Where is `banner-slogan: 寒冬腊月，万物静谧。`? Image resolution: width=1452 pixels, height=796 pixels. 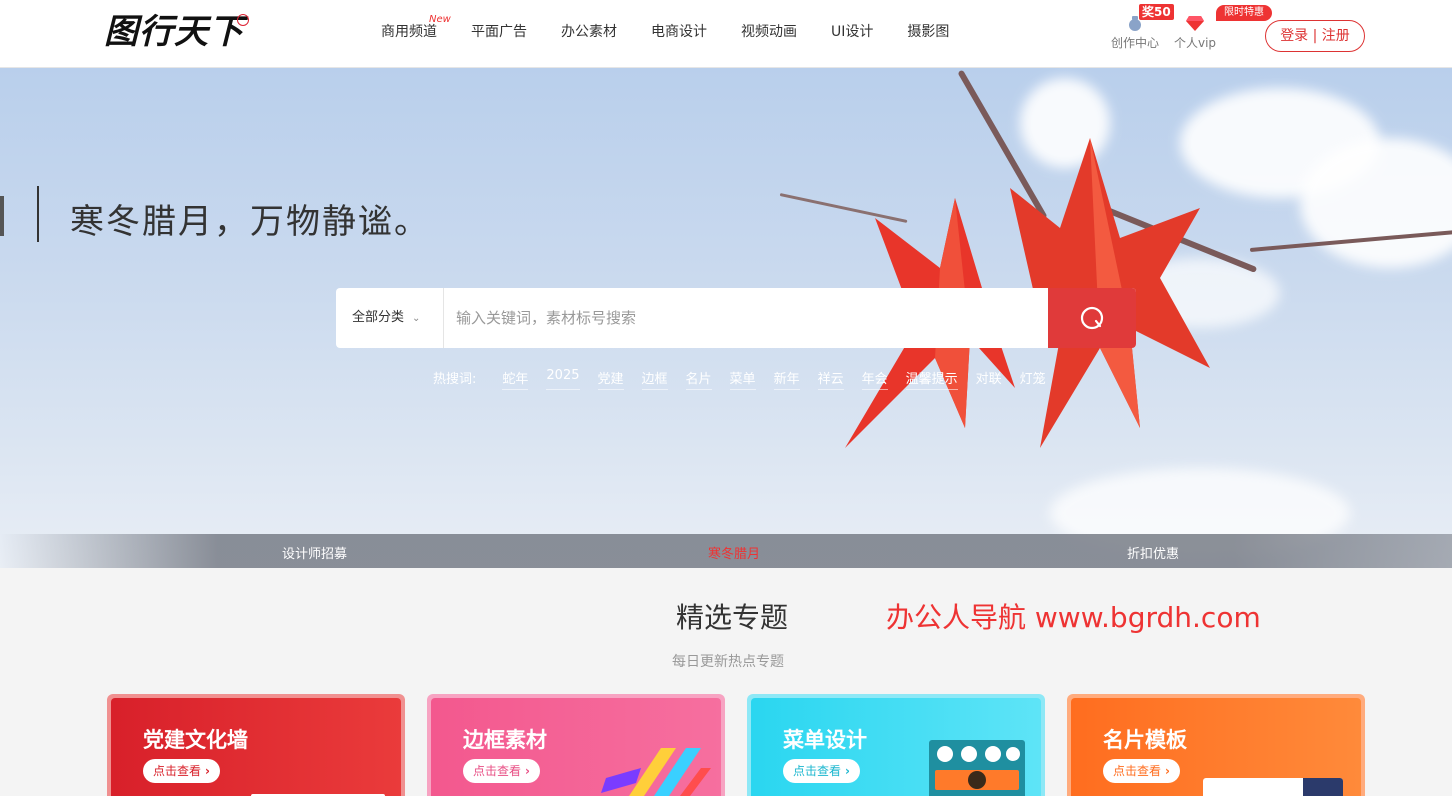
banner-slogan: 寒冬腊月，万物静谧。 is located at coordinates (250, 222).